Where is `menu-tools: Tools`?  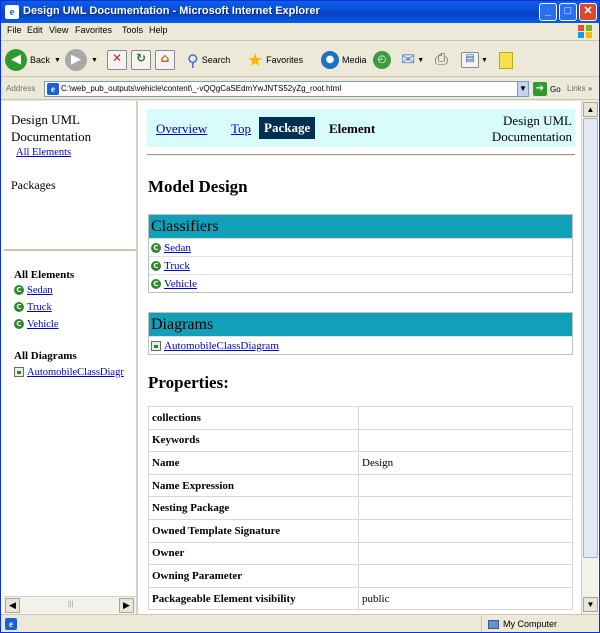 menu-tools: Tools is located at coordinates (132, 30).